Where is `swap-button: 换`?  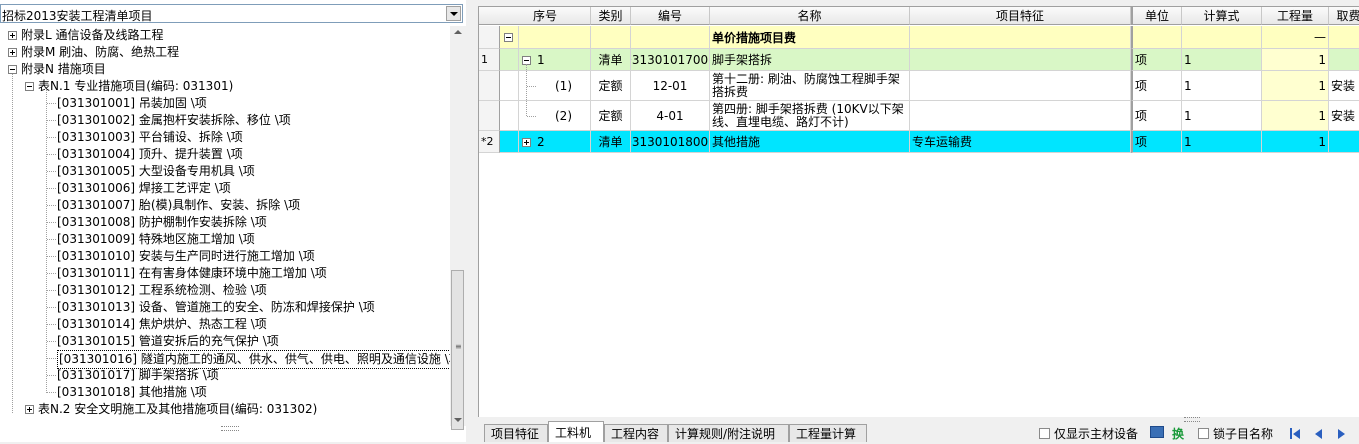 swap-button: 换 is located at coordinates (1178, 433).